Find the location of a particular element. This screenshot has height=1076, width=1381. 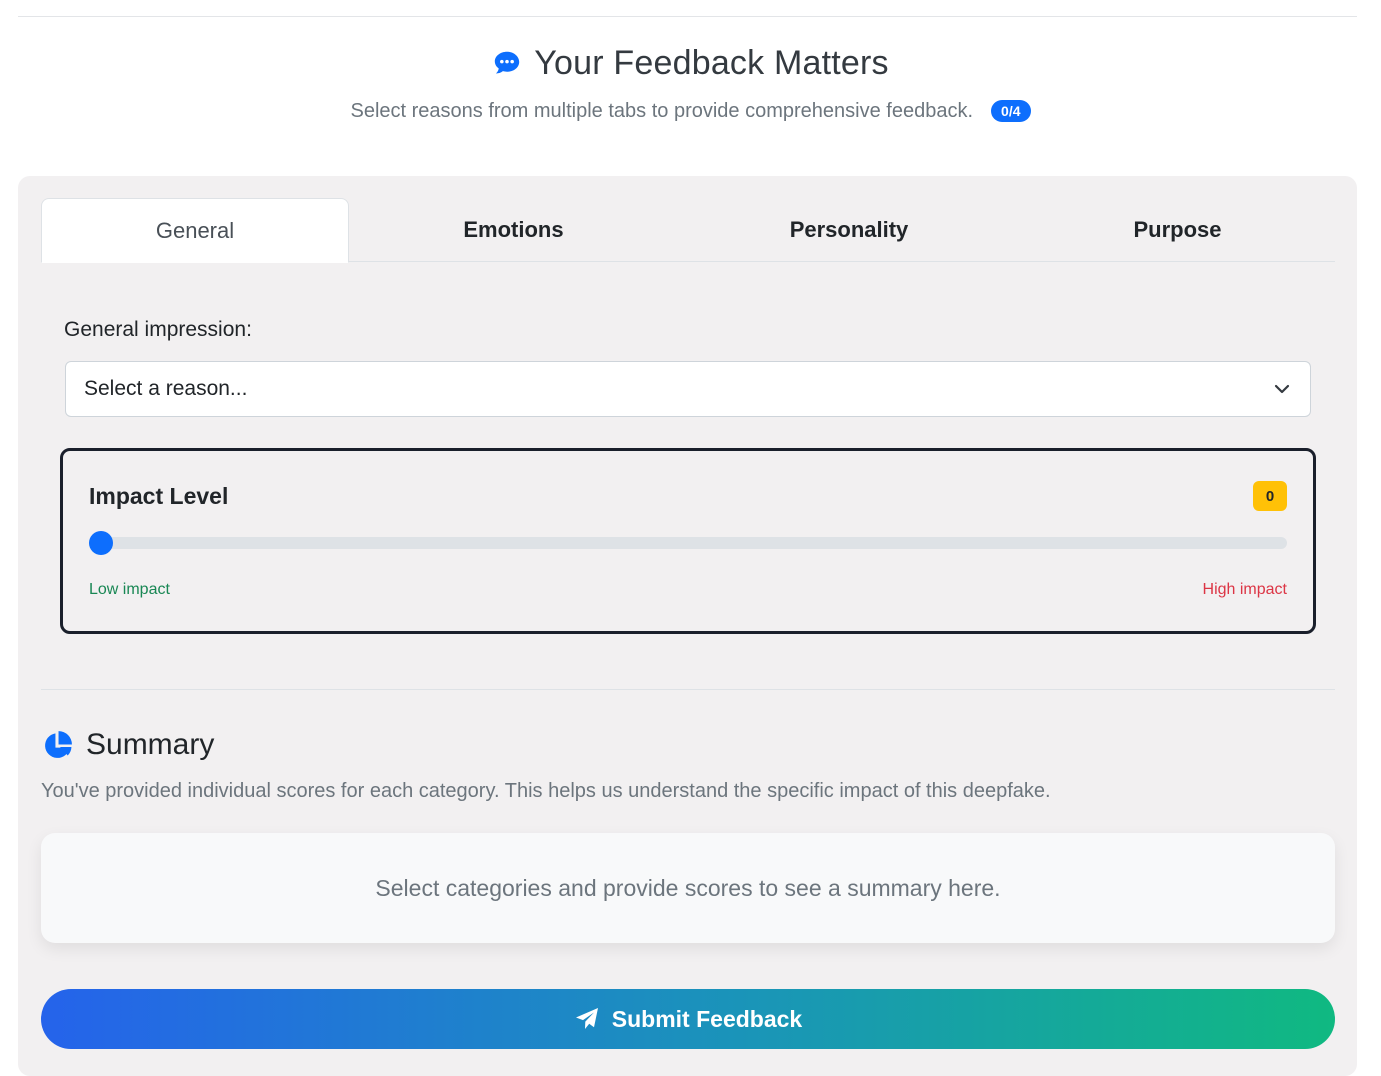

low-impact-label: Low impact is located at coordinates (129, 589).